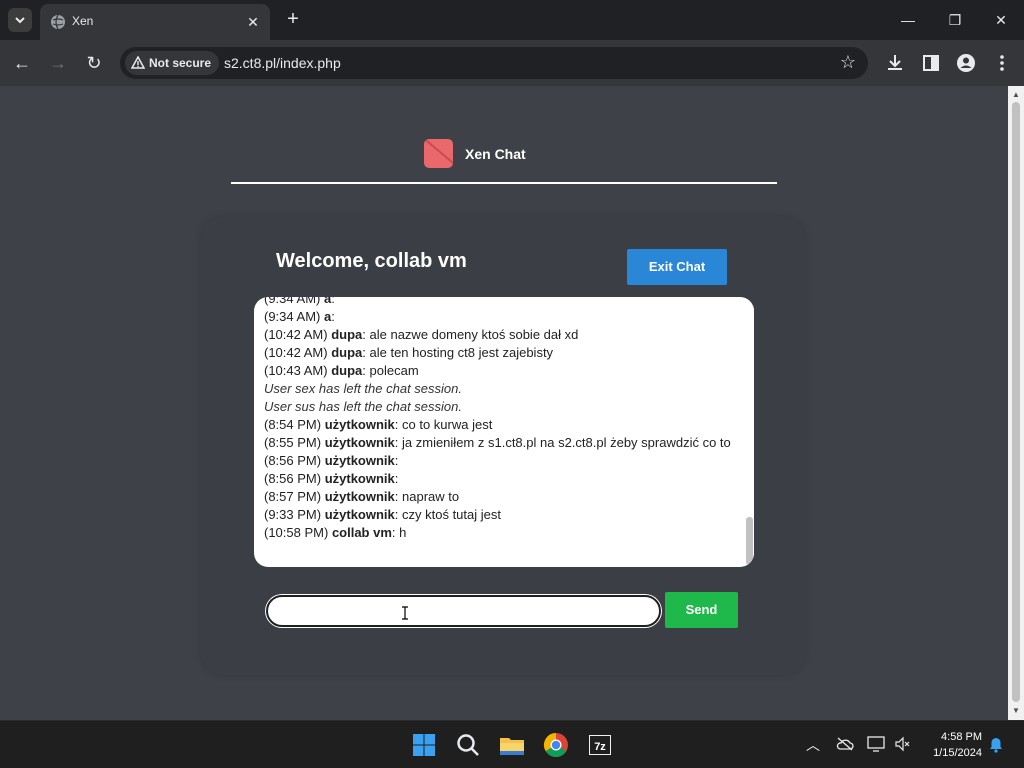 This screenshot has height=768, width=1024. Describe the element at coordinates (293, 424) in the screenshot. I see `message-time: (8:54 PM)` at that location.